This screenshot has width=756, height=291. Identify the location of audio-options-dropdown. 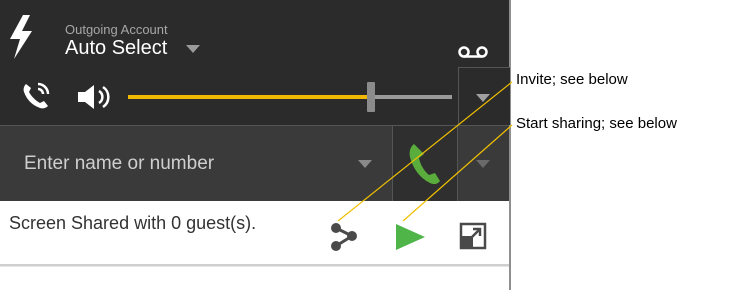
(484, 96).